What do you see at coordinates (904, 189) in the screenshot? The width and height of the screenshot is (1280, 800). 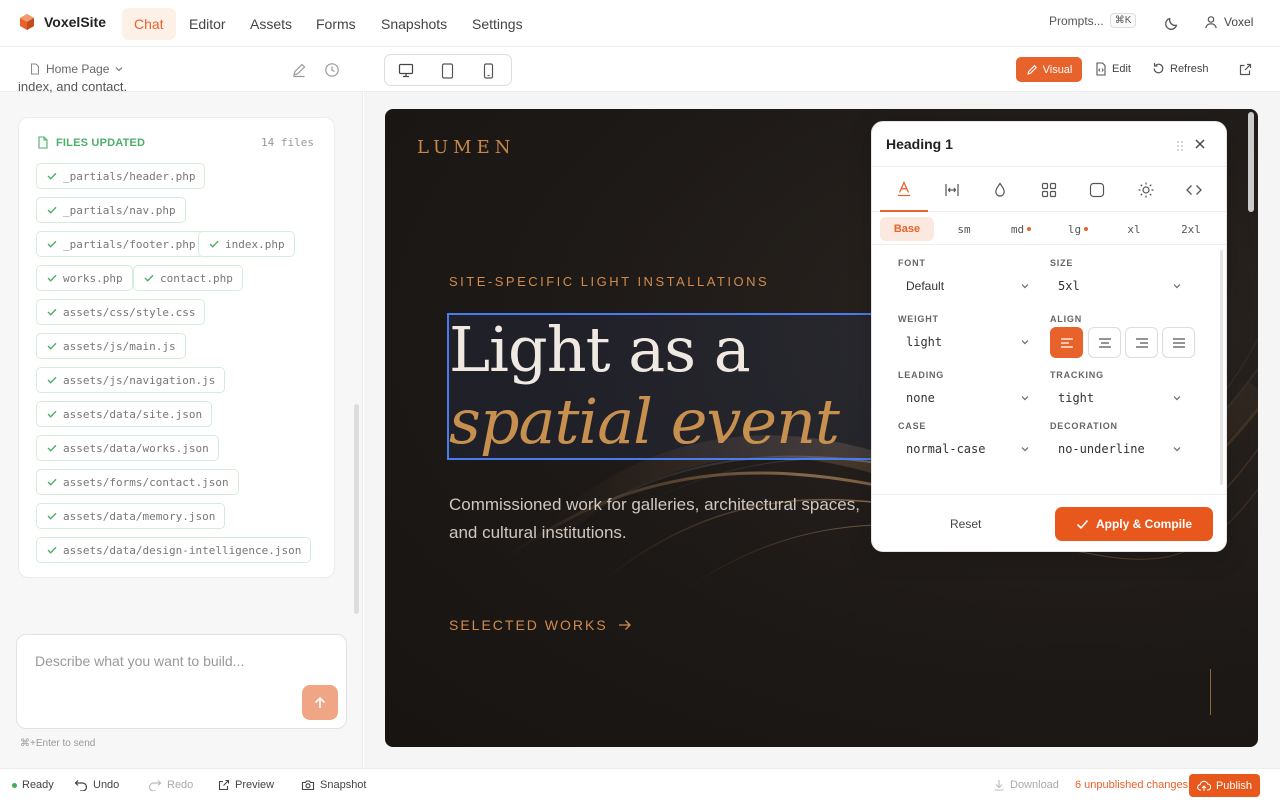 I see `typography-icon` at bounding box center [904, 189].